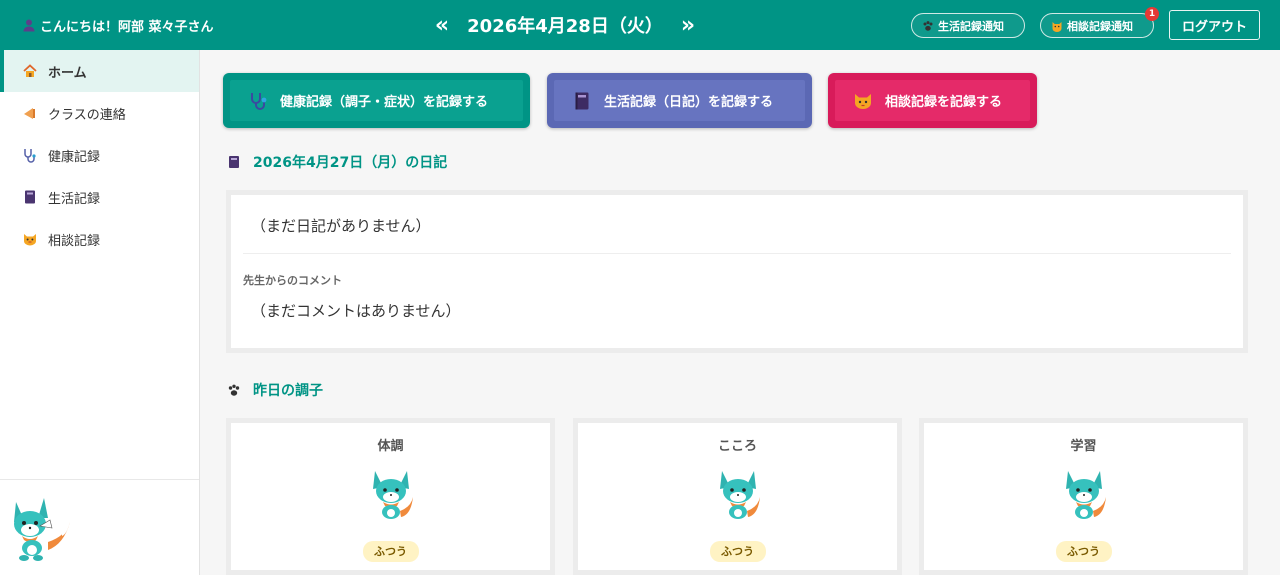  I want to click on current-date: 2026年4月28日（火）, so click(565, 26).